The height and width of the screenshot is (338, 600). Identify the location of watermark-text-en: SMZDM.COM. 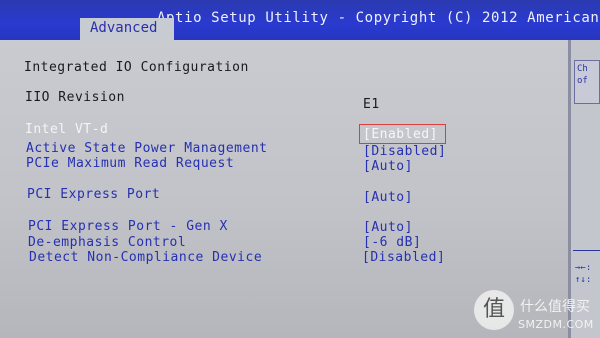
(556, 324).